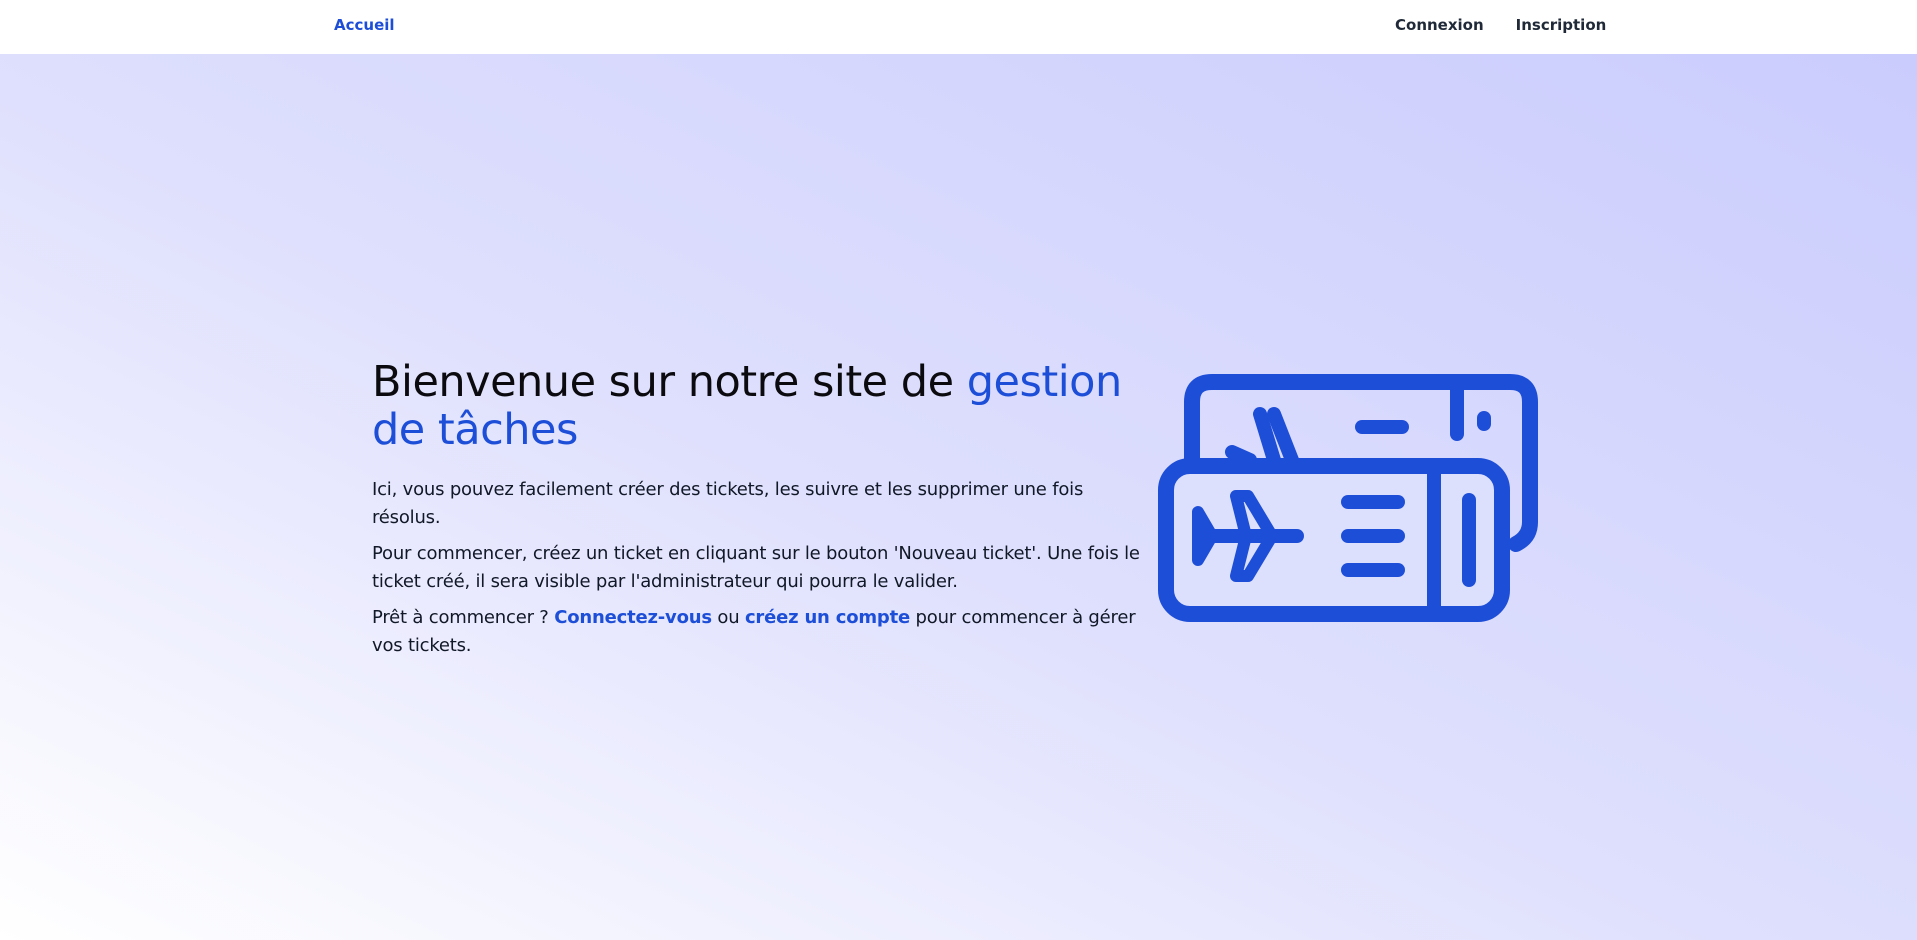 Image resolution: width=1917 pixels, height=940 pixels. I want to click on hero-title-plain: Bienvenue sur notre site de, so click(669, 382).